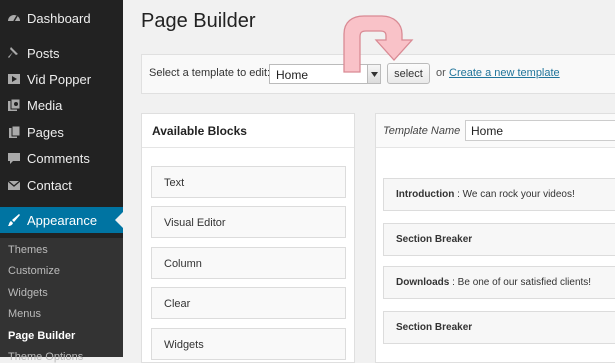 The width and height of the screenshot is (615, 363). Describe the element at coordinates (422, 131) in the screenshot. I see `template-name-label: Template Name` at that location.